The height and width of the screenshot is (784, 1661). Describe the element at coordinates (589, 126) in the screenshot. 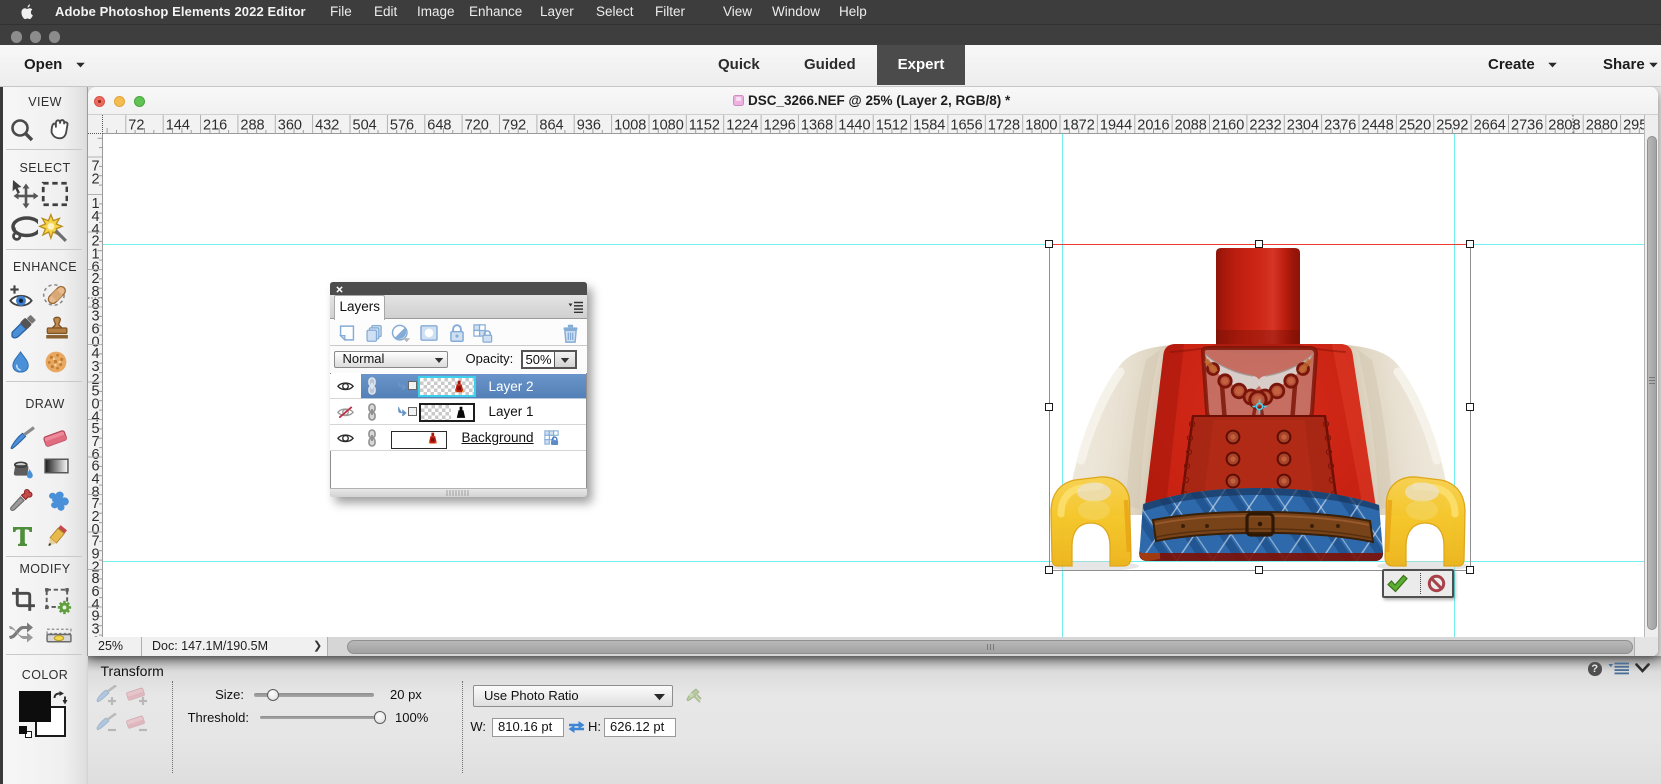

I see `svg-text: 936` at that location.